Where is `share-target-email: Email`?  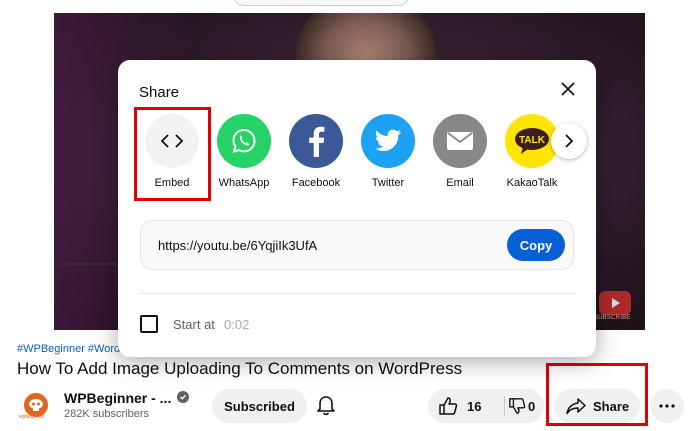 share-target-email: Email is located at coordinates (460, 151).